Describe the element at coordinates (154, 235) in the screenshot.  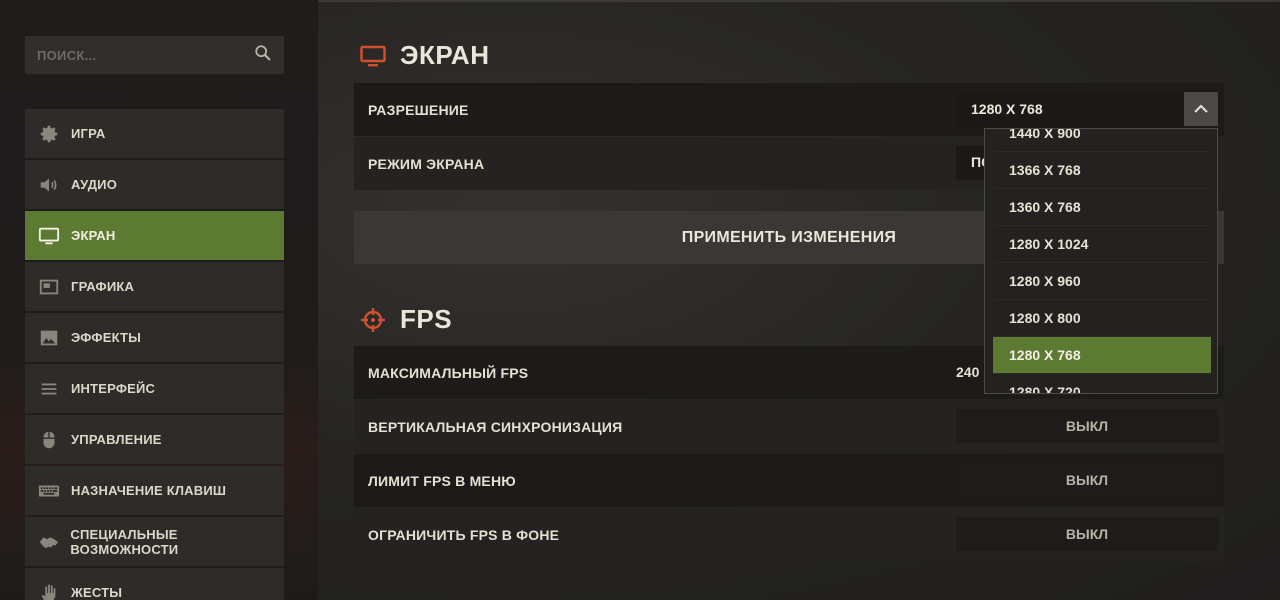
I see `sidebar-item-screen: ЭКРАН` at that location.